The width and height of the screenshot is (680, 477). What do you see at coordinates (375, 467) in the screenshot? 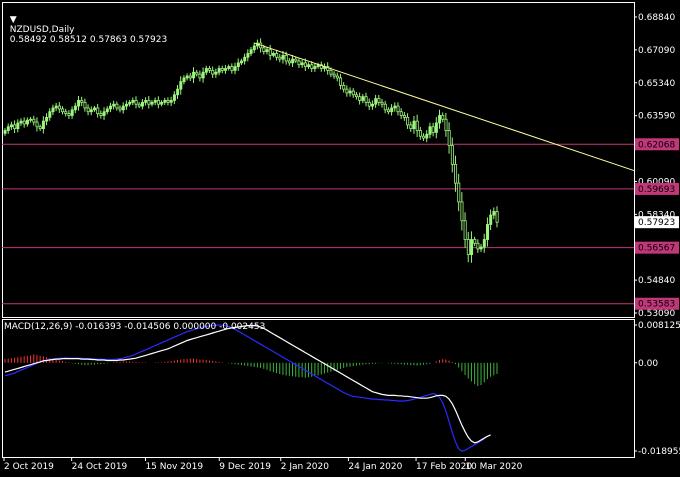
I see `x-tick-label-5: 24 Jan 2020` at bounding box center [375, 467].